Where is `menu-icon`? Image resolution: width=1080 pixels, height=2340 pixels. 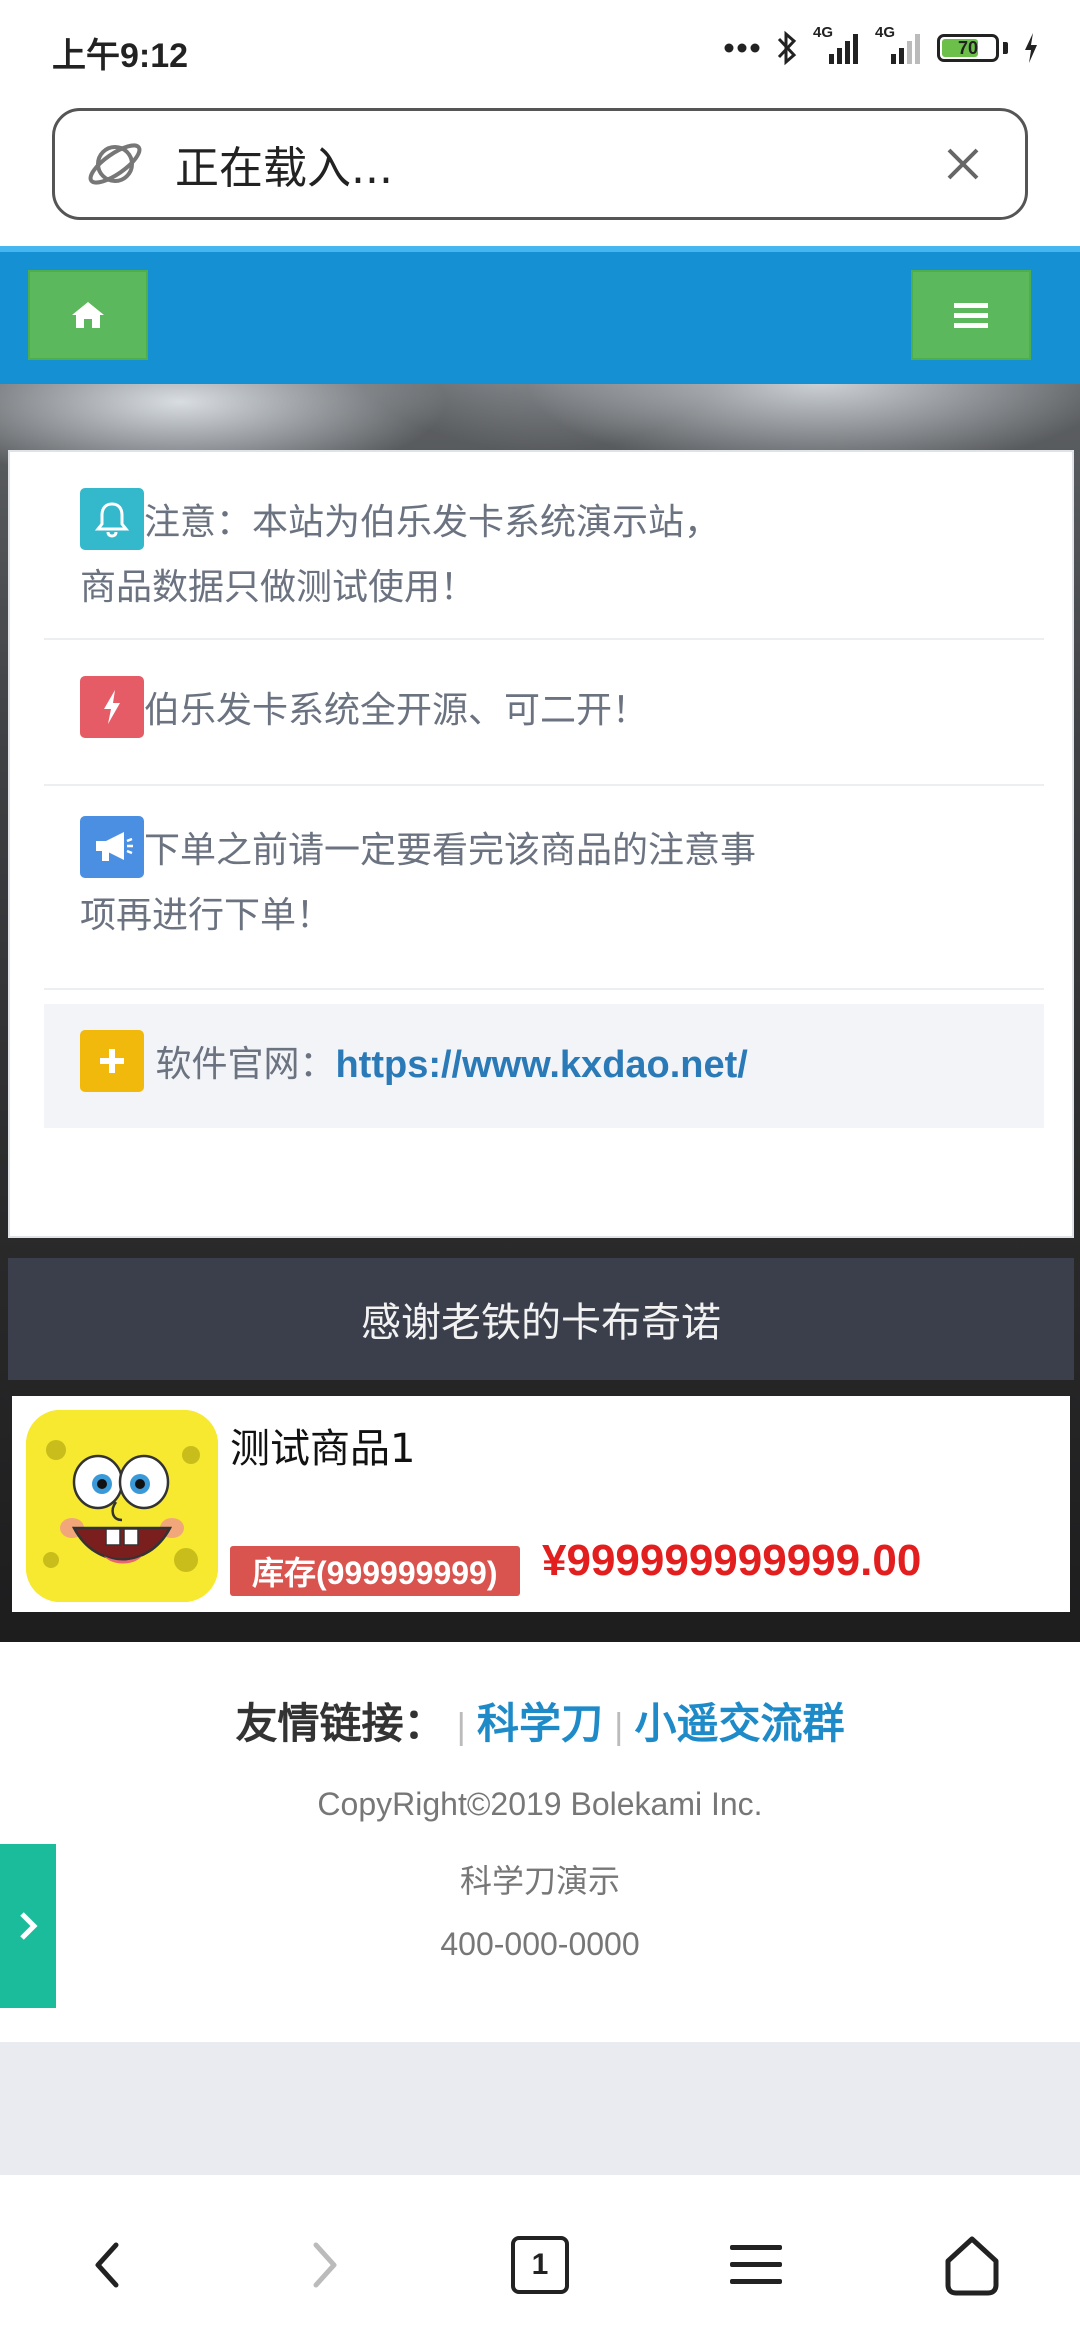
menu-icon is located at coordinates (756, 2264).